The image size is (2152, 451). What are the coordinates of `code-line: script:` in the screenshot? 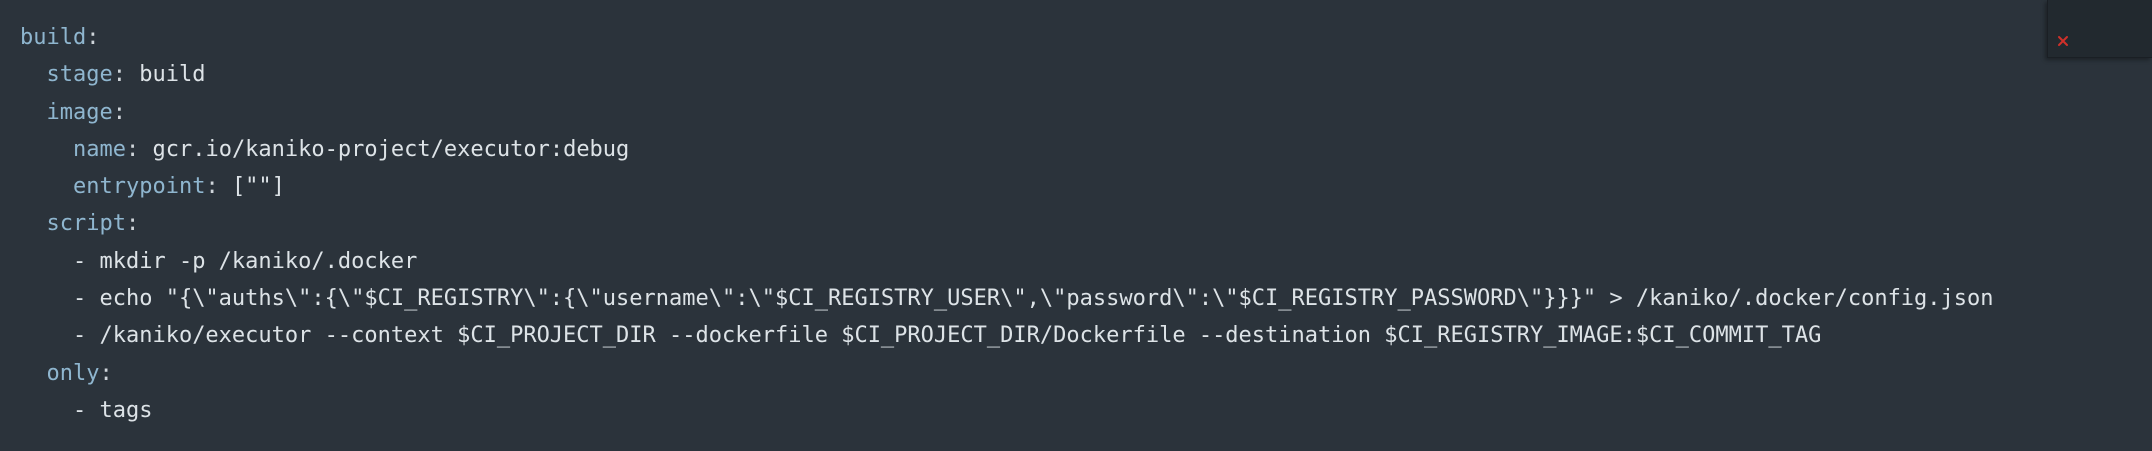 It's located at (1007, 223).